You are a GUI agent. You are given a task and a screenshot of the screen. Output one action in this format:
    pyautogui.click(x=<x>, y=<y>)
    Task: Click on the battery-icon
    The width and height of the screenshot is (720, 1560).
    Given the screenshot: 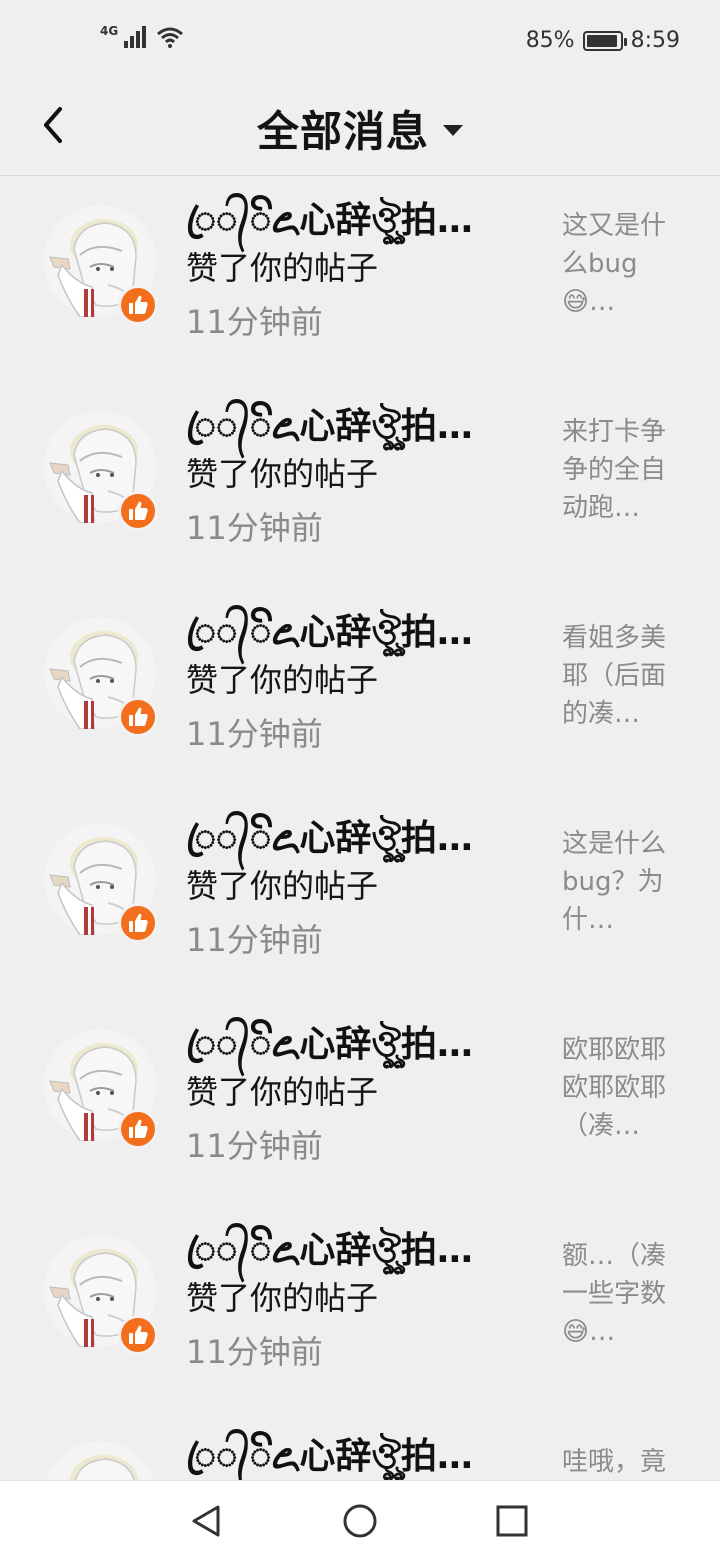 What is the action you would take?
    pyautogui.click(x=604, y=40)
    